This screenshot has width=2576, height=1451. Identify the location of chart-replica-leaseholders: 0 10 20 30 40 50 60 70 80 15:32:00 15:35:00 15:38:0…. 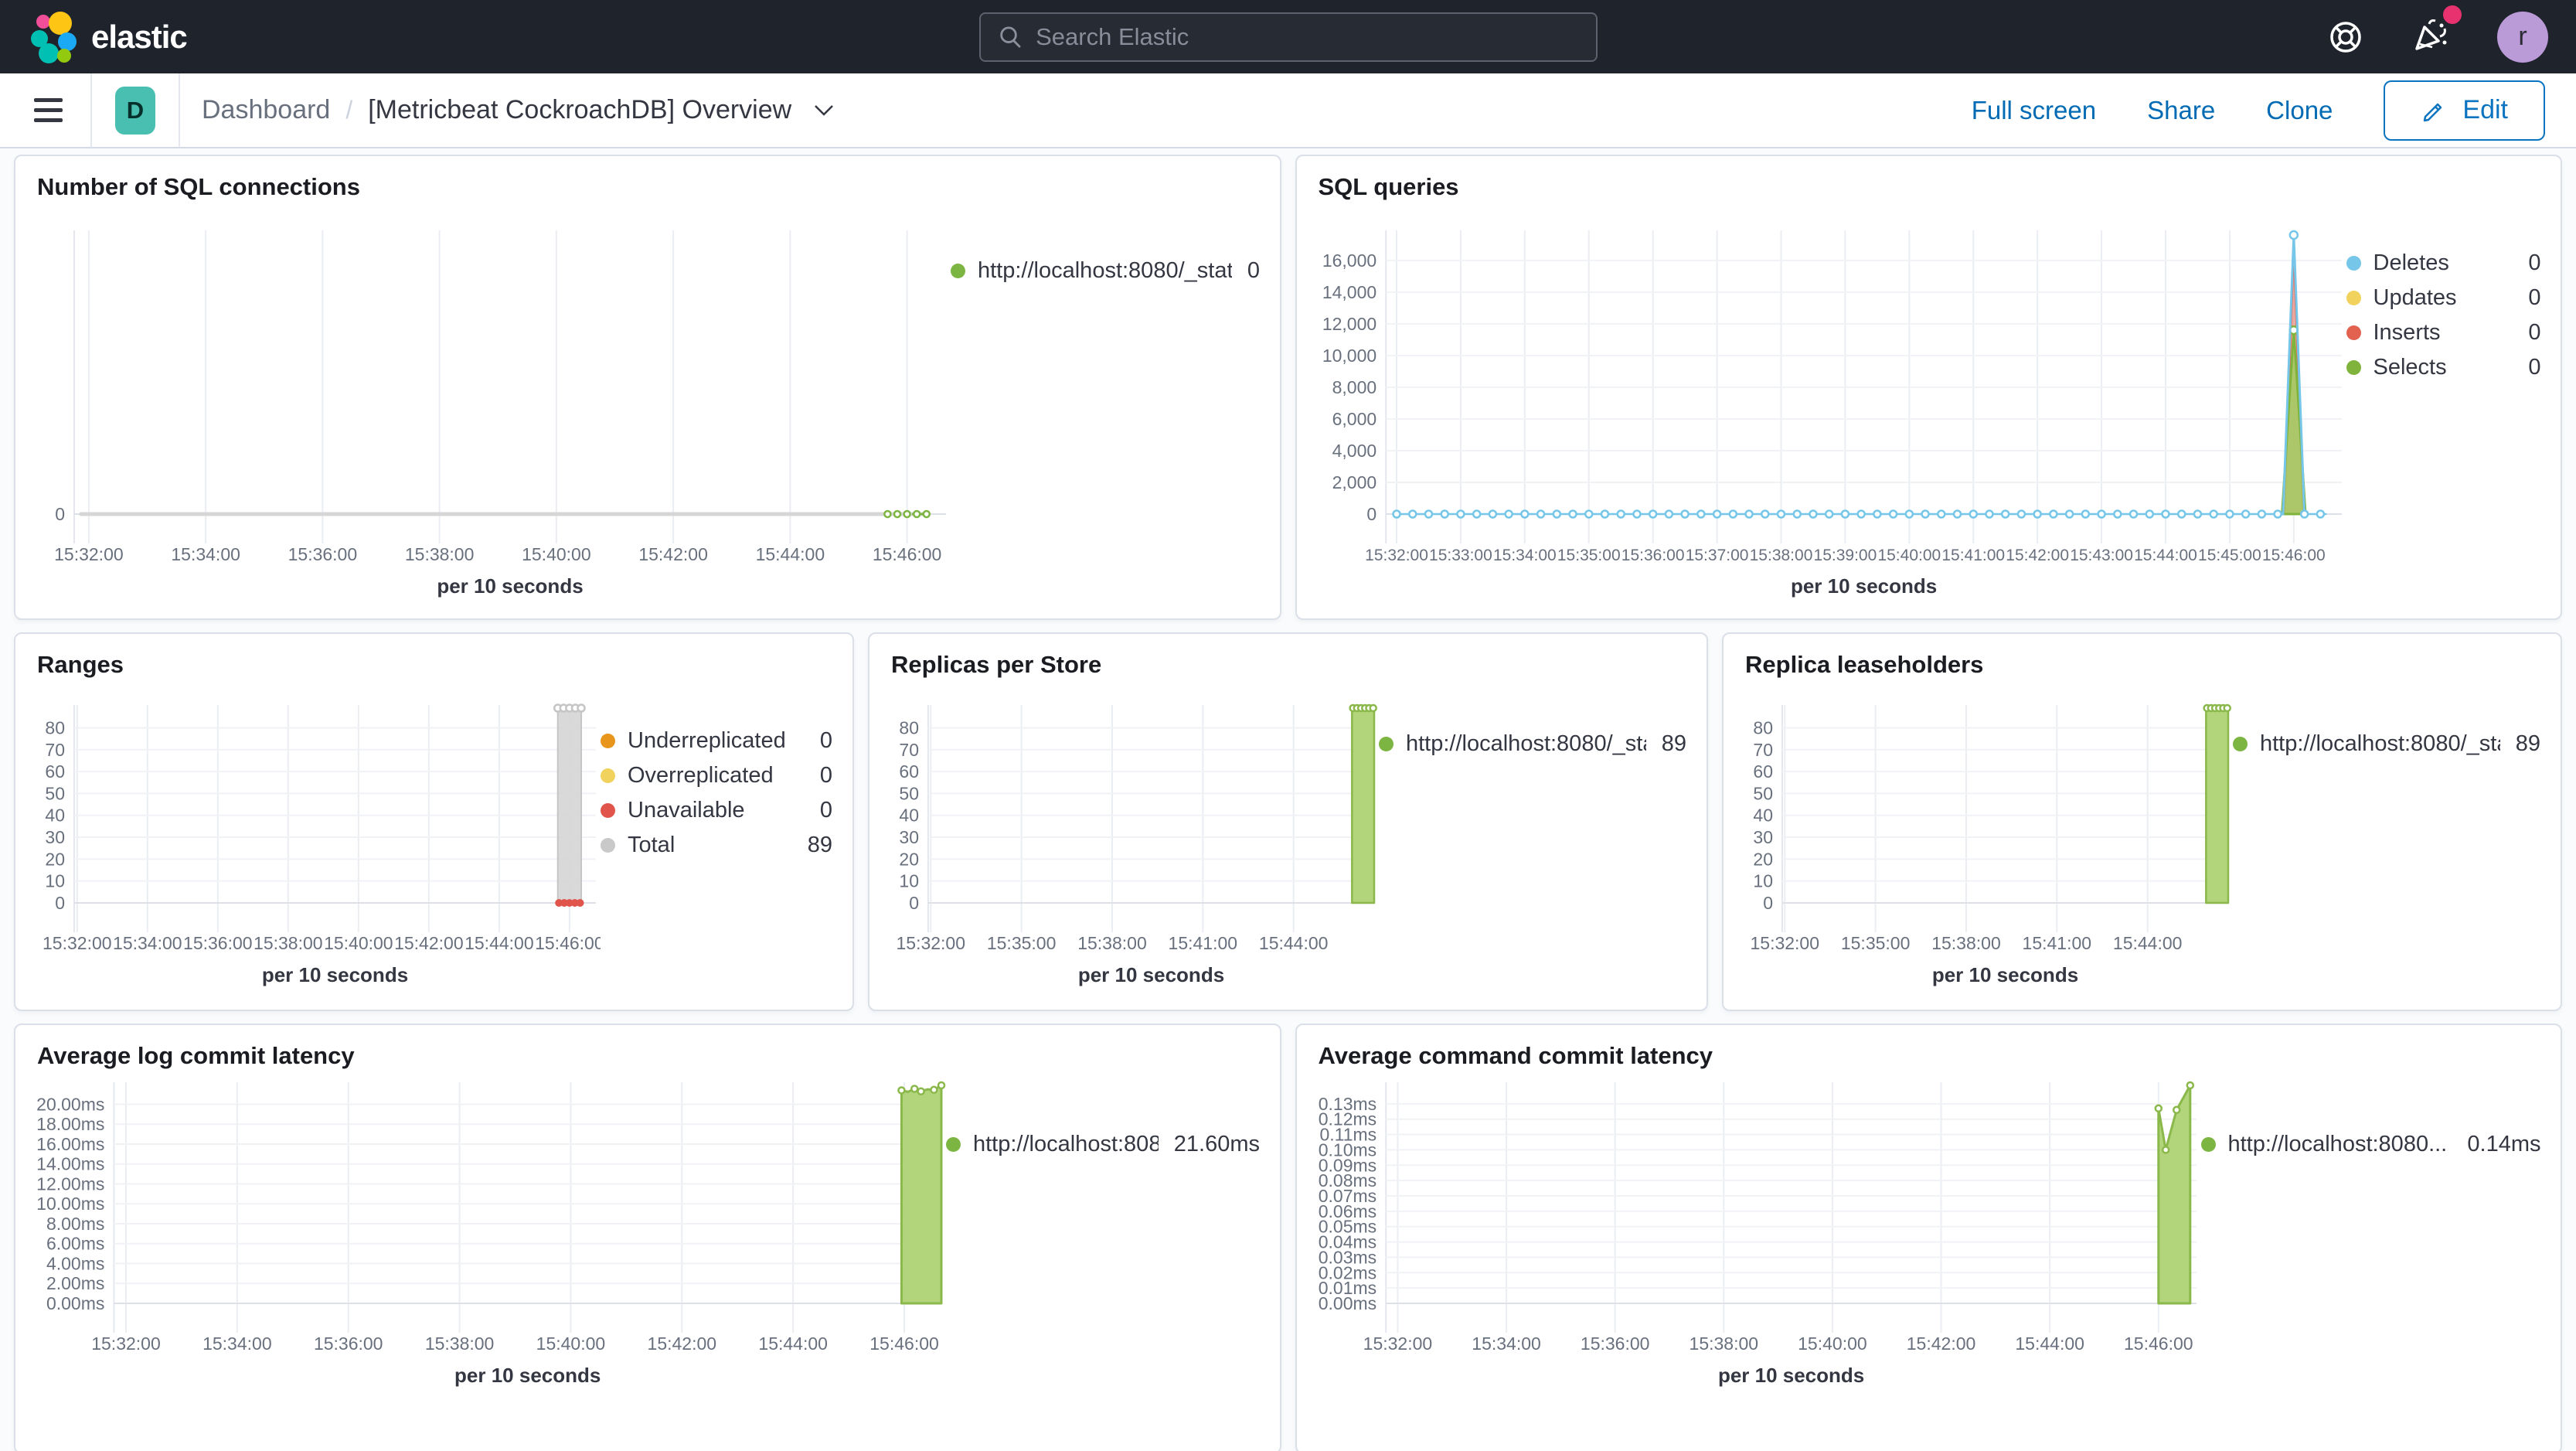
(1983, 848).